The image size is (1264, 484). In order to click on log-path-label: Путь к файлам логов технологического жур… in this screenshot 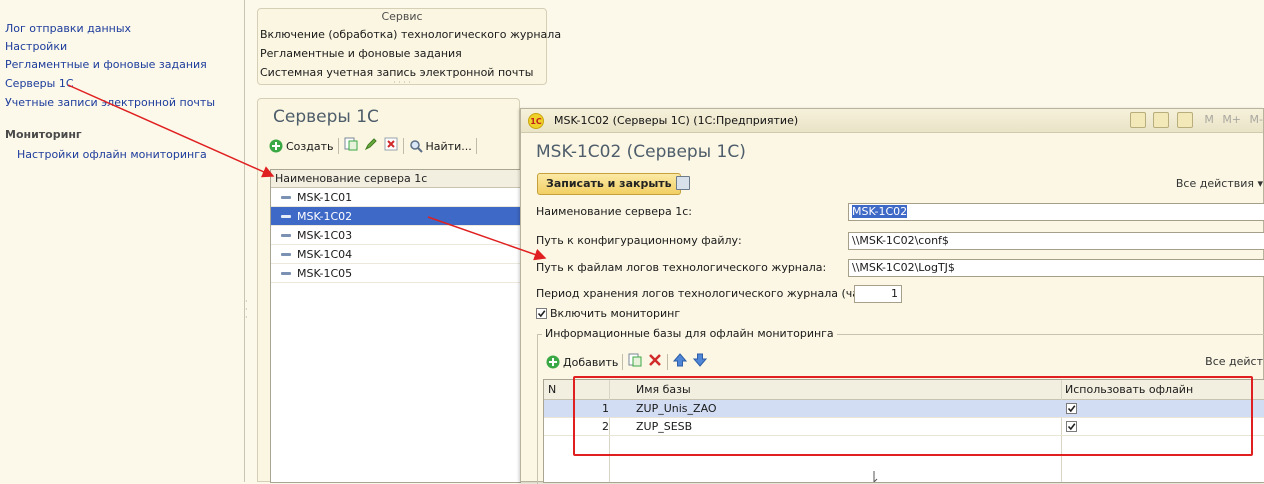, I will do `click(681, 267)`.